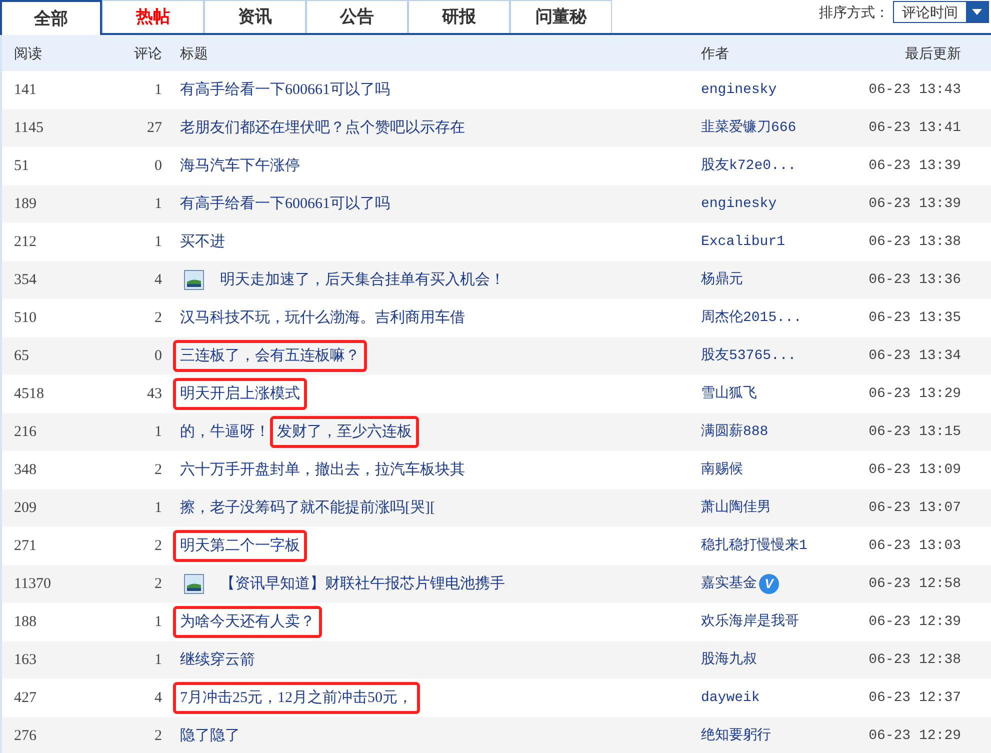 This screenshot has height=753, width=991. I want to click on post-title-link: 隐了隐了, so click(210, 736).